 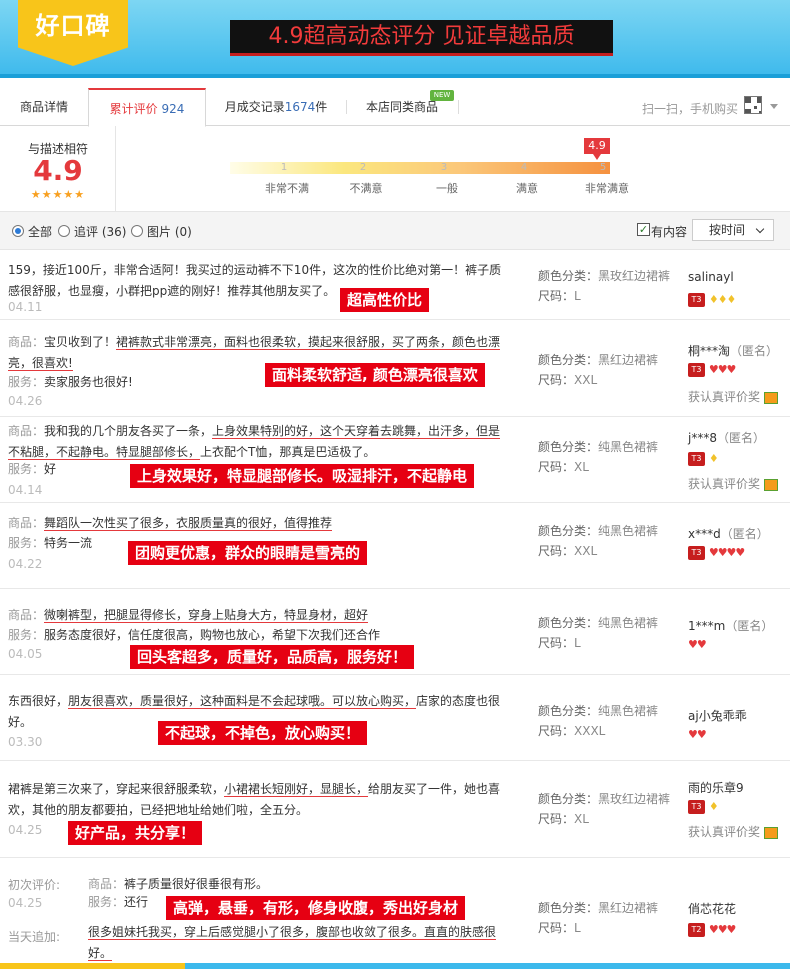 I want to click on scale-label: 非常不满, so click(x=287, y=188).